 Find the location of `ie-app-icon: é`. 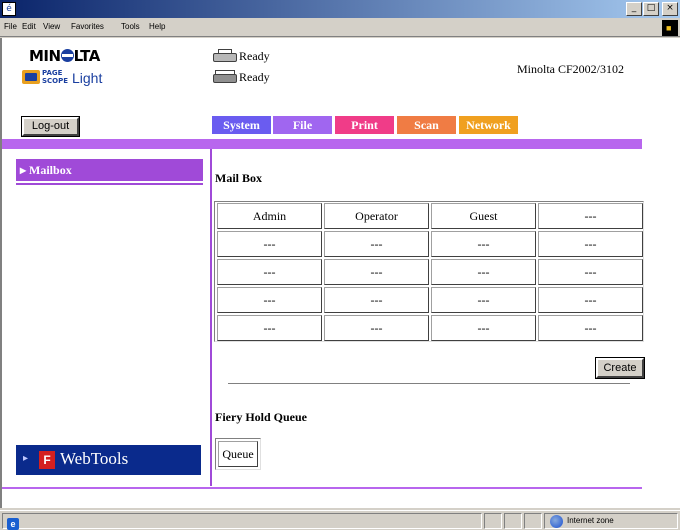

ie-app-icon: é is located at coordinates (9, 9).